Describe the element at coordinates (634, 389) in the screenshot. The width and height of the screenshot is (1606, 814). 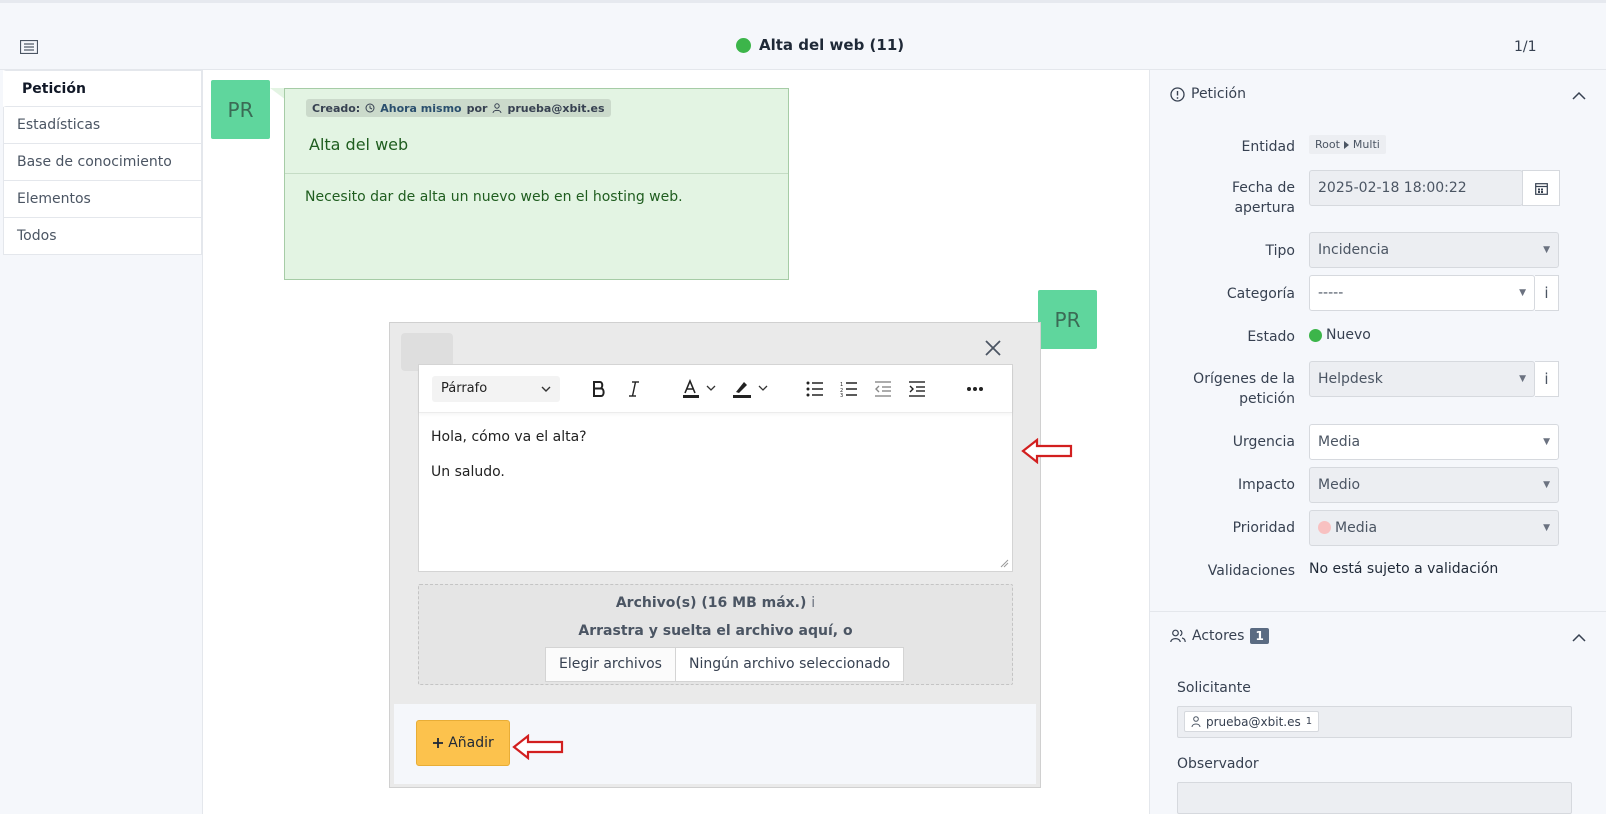
I see `italic-button` at that location.